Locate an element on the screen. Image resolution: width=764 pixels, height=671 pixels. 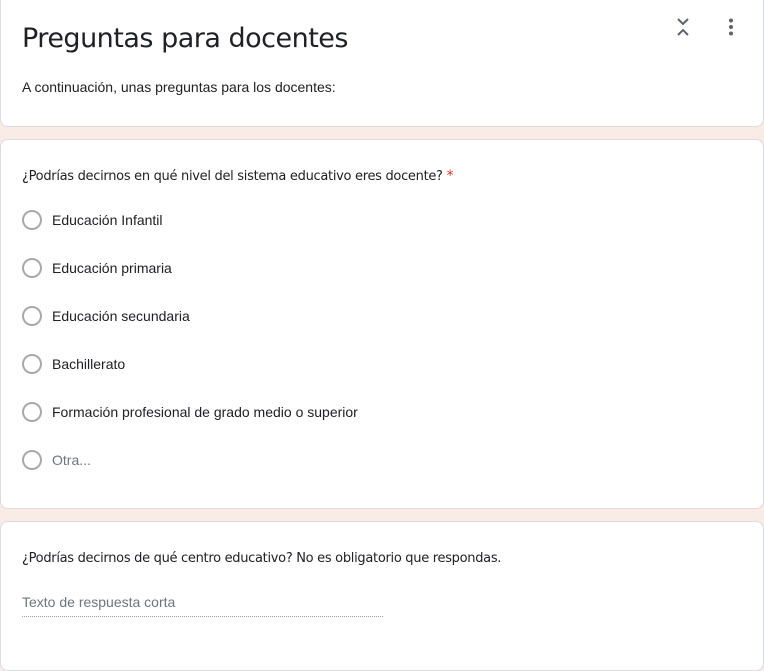
collapse-section-button is located at coordinates (683, 27).